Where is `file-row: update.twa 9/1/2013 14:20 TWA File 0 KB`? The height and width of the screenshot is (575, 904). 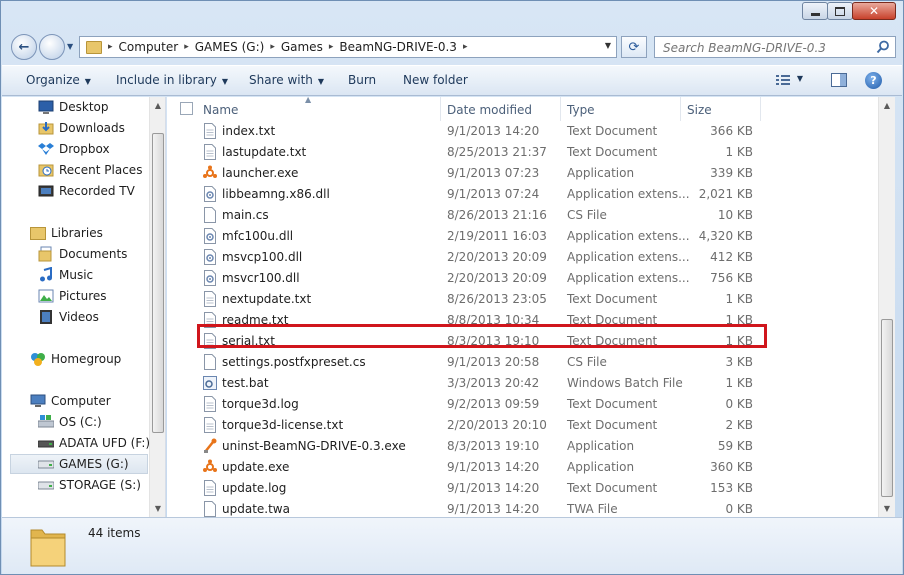
file-row: update.twa 9/1/2013 14:20 TWA File 0 KB is located at coordinates (522, 508).